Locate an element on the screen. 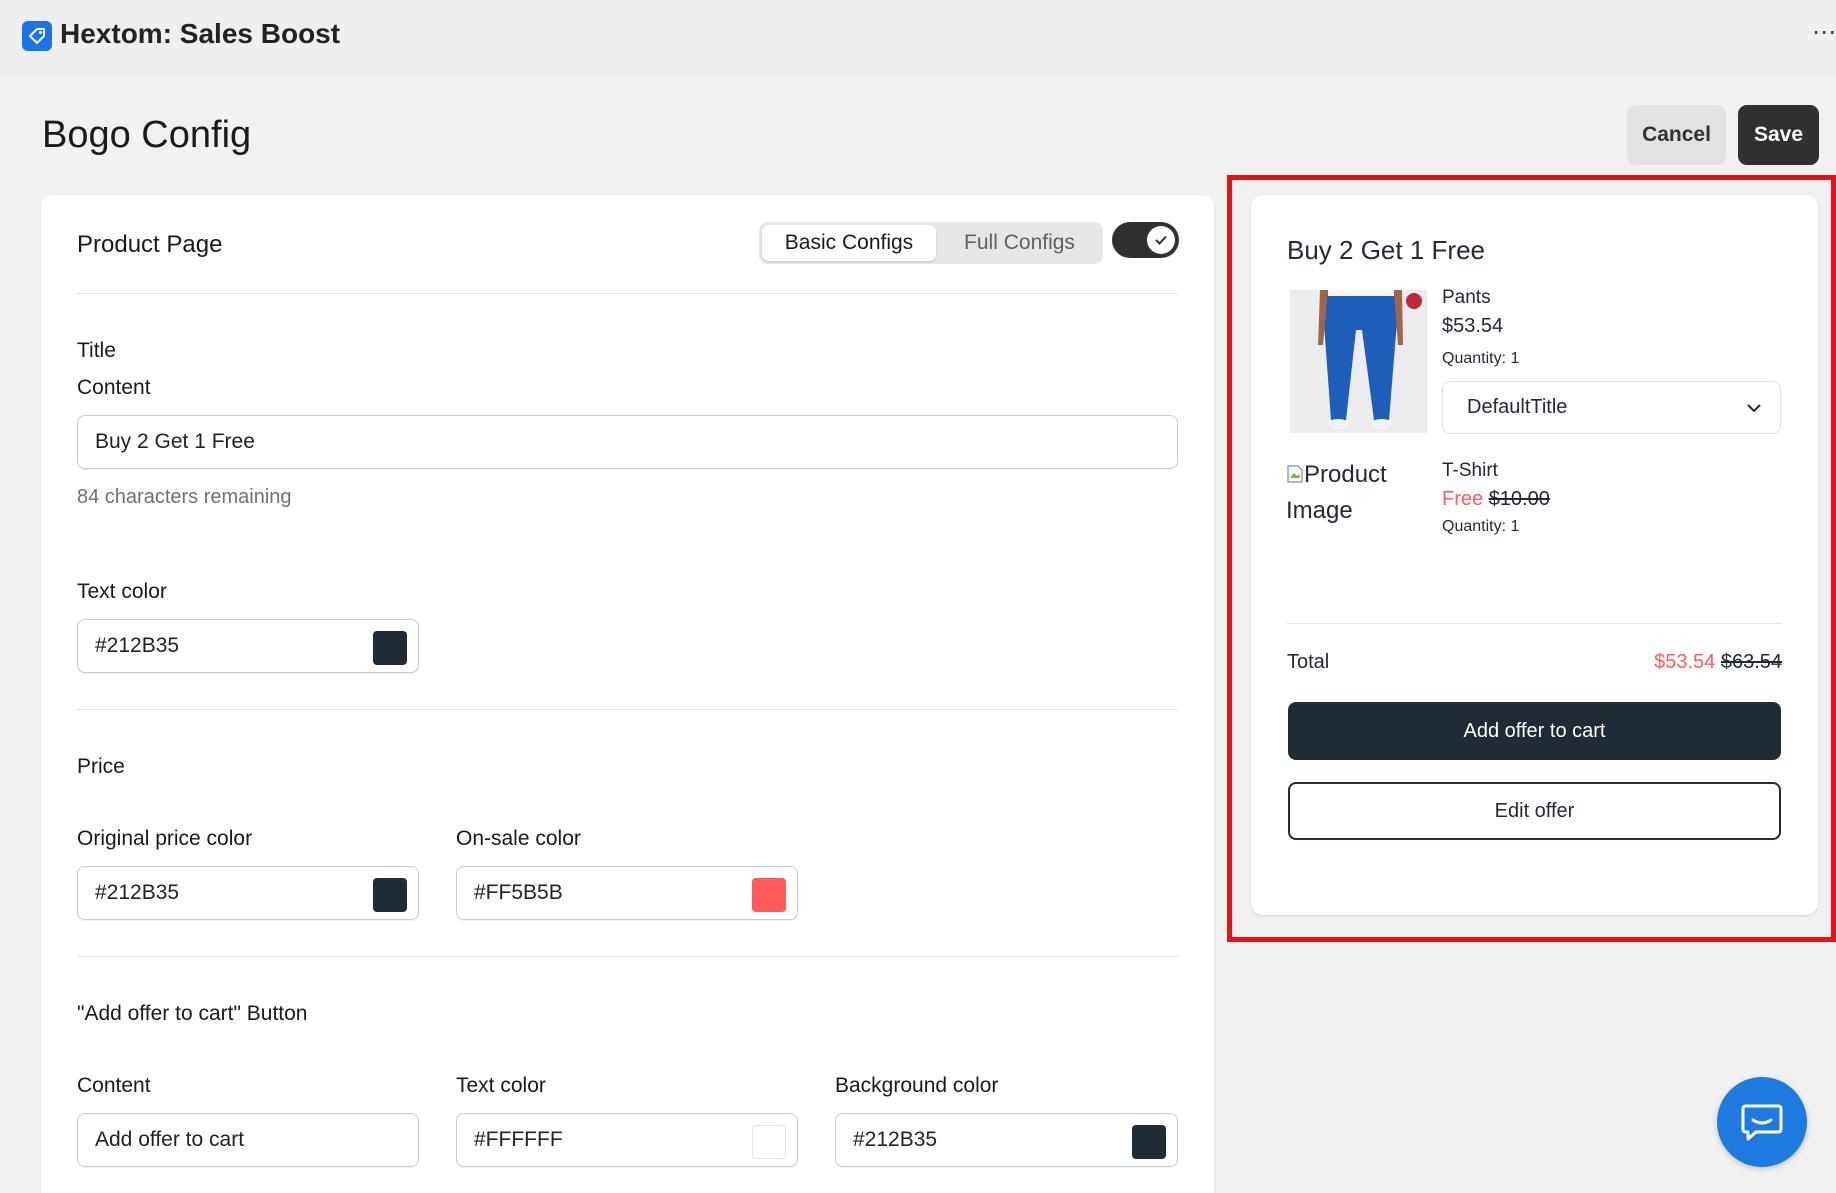 This screenshot has width=1836, height=1193. pants-product-image is located at coordinates (1358, 361).